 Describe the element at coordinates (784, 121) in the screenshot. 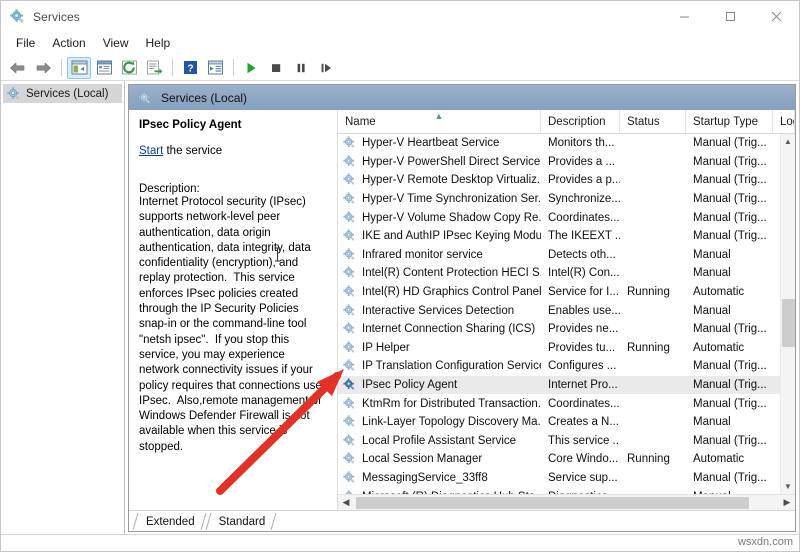

I see `column-header-log-on-as: Log` at that location.